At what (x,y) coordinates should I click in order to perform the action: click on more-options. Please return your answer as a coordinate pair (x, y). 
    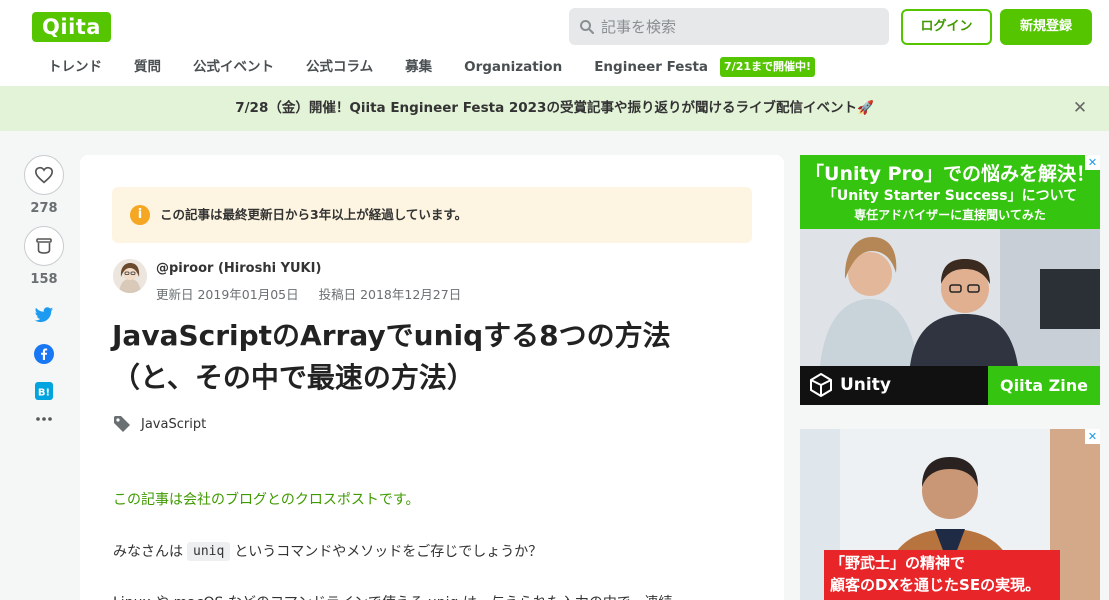
    Looking at the image, I should click on (44, 419).